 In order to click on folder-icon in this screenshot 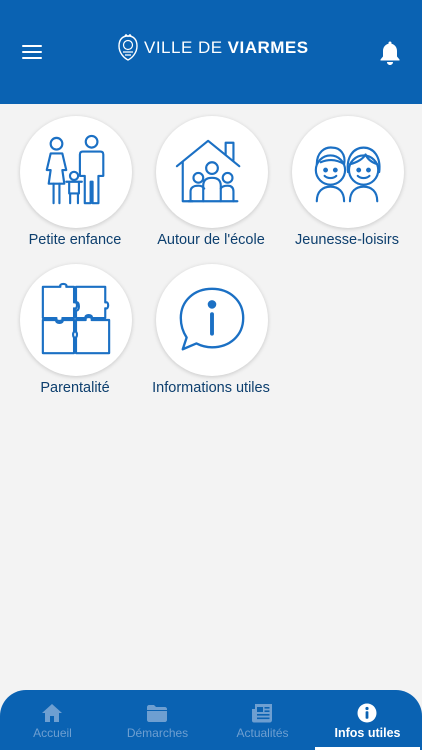, I will do `click(157, 713)`.